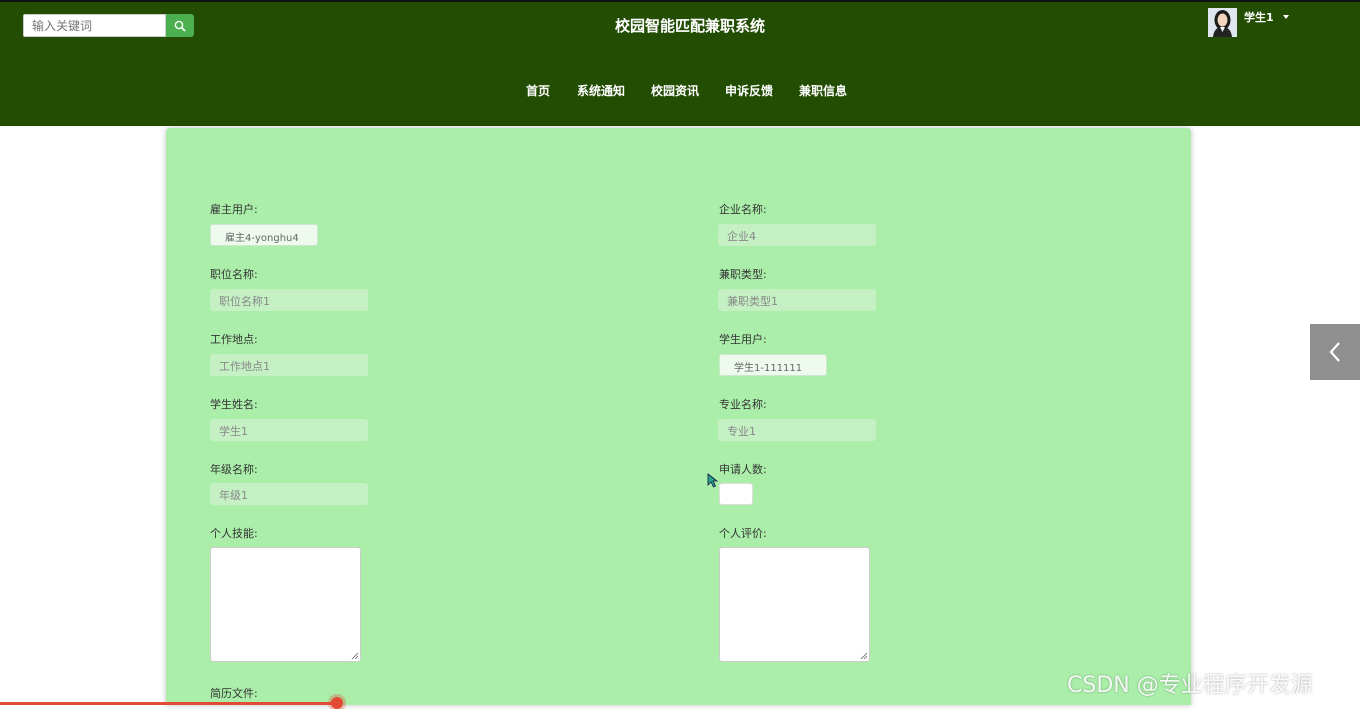  What do you see at coordinates (743, 274) in the screenshot?
I see `job-type-label: 兼职类型:` at bounding box center [743, 274].